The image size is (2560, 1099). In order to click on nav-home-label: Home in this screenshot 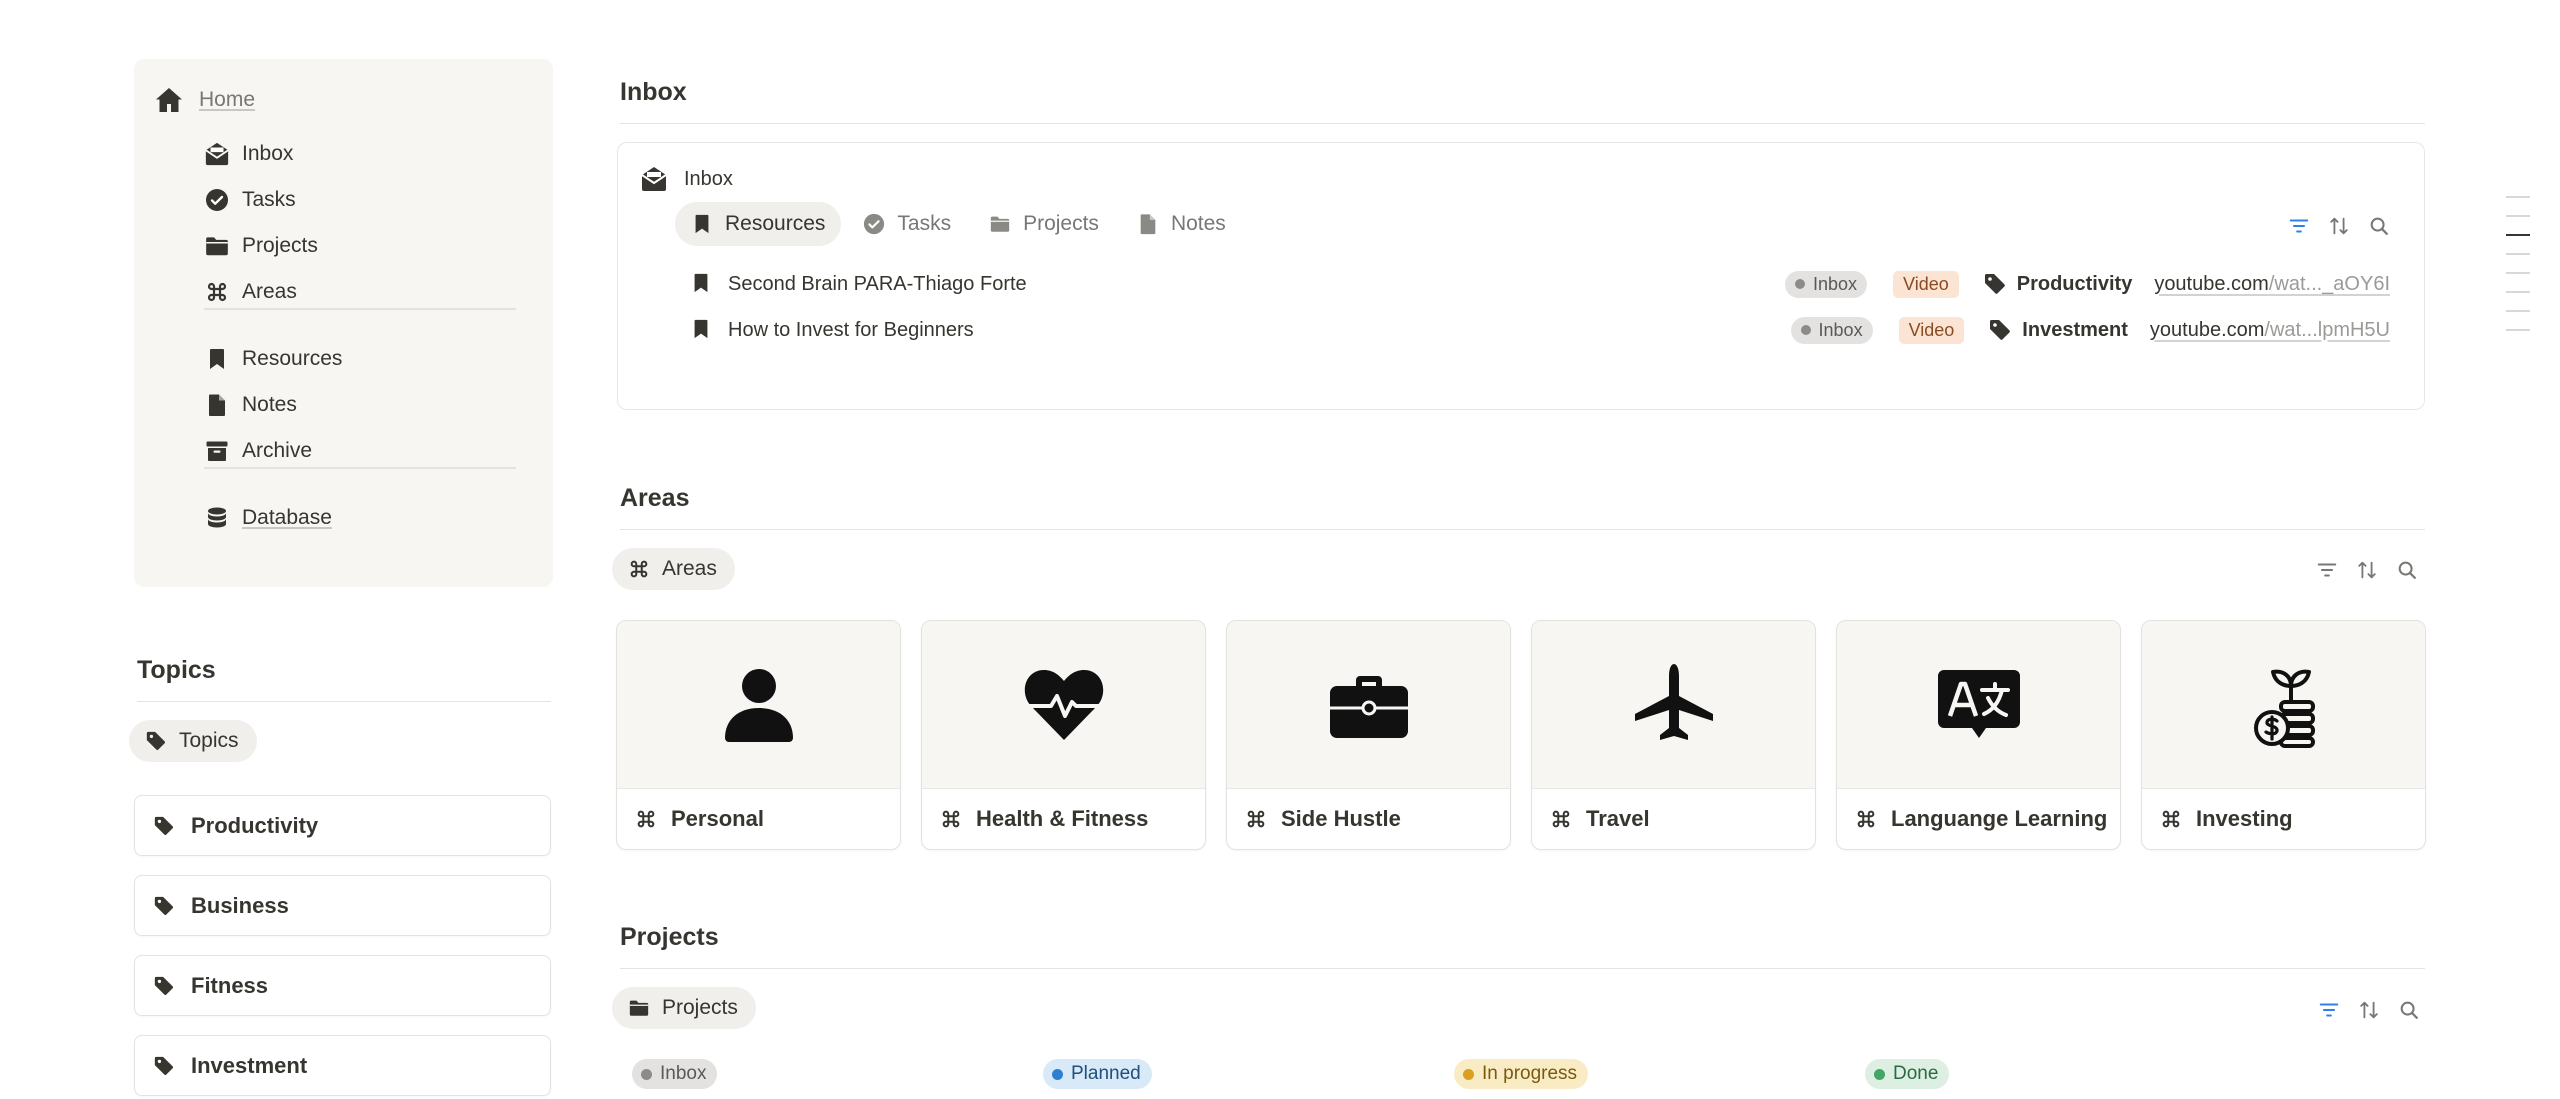, I will do `click(227, 100)`.